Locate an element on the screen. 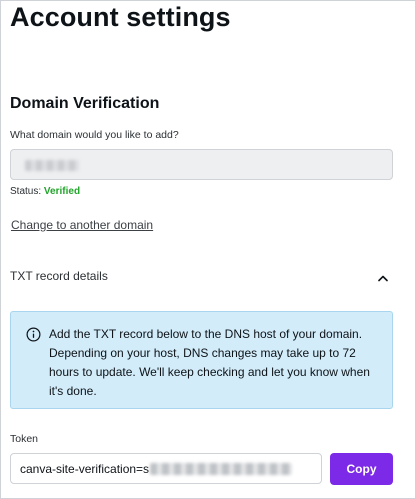 The width and height of the screenshot is (416, 499). status-line: Status: Verified is located at coordinates (45, 191).